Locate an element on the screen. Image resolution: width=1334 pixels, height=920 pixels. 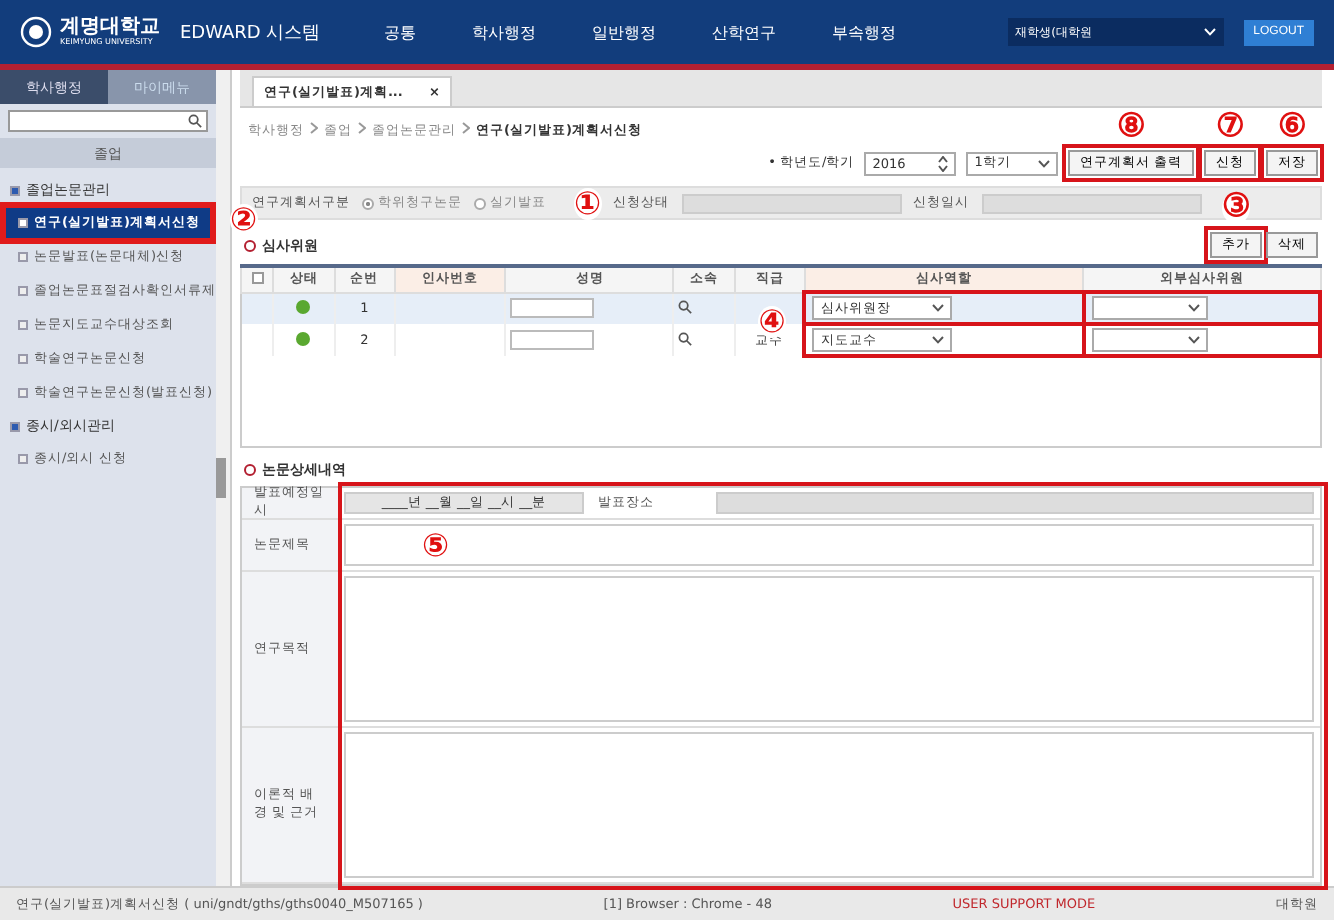
callout-number: ① is located at coordinates (588, 203).